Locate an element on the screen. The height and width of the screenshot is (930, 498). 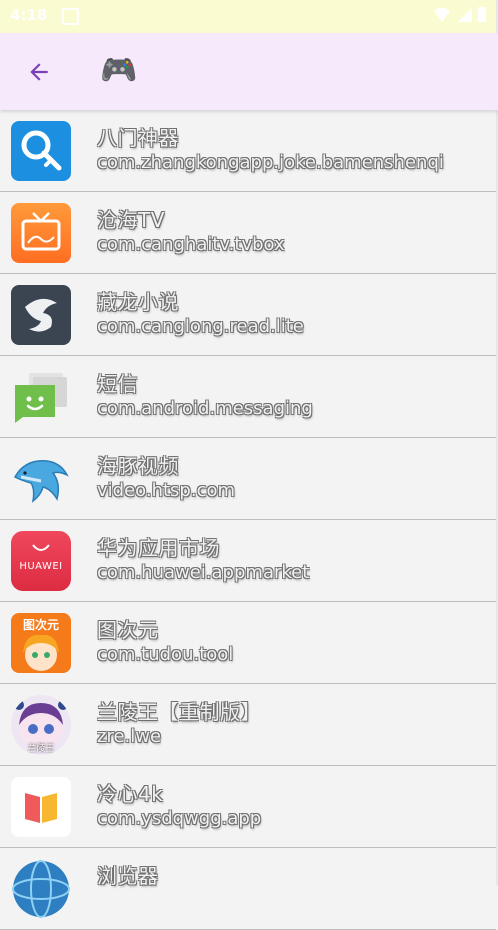
app-package: com.canghaitv.tvbox is located at coordinates (191, 244).